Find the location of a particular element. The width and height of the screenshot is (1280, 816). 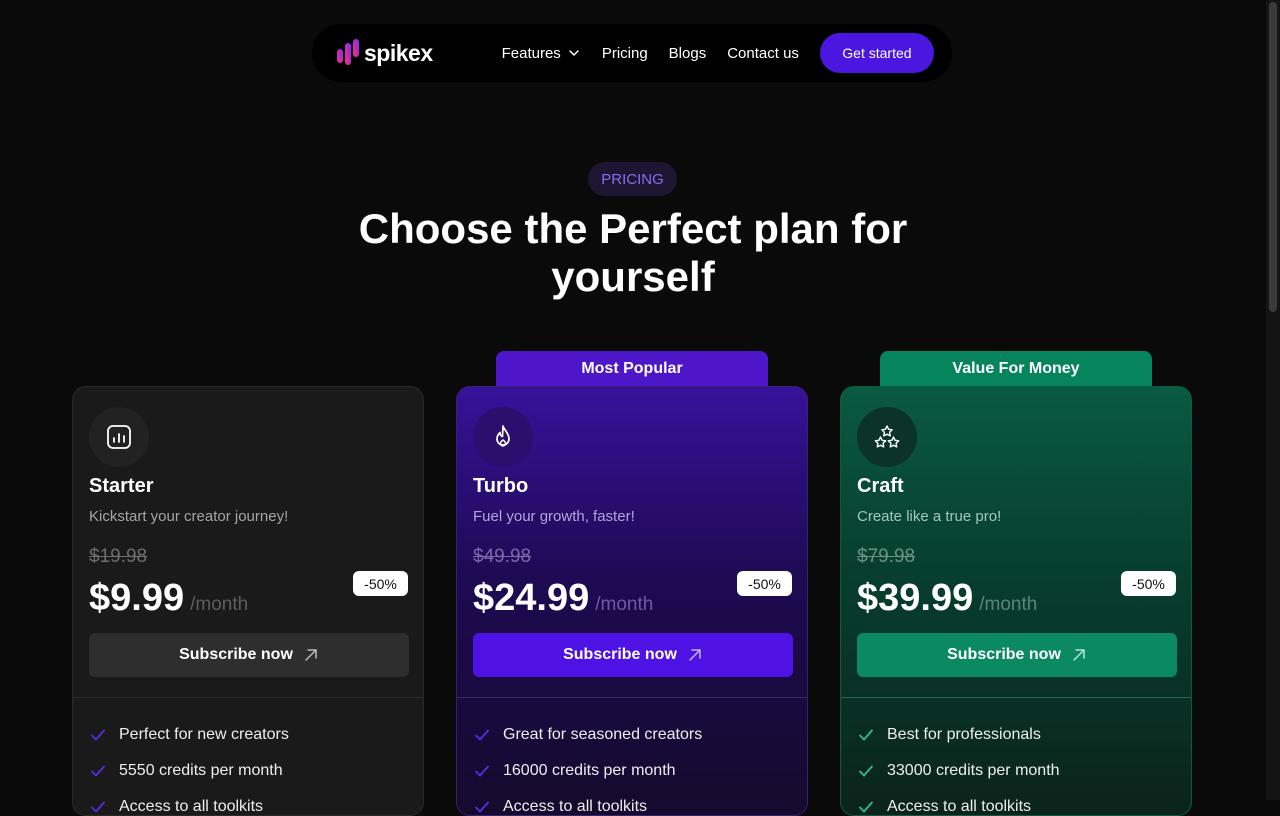

plan-description: Fuel your growth, faster! is located at coordinates (554, 516).